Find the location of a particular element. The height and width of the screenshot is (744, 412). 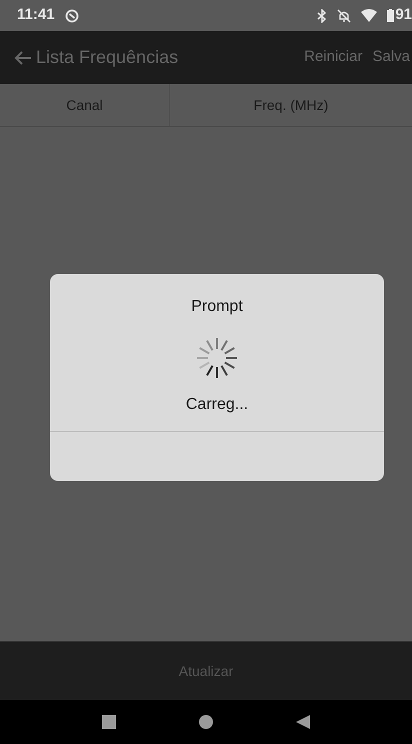

recents-icon is located at coordinates (109, 722).